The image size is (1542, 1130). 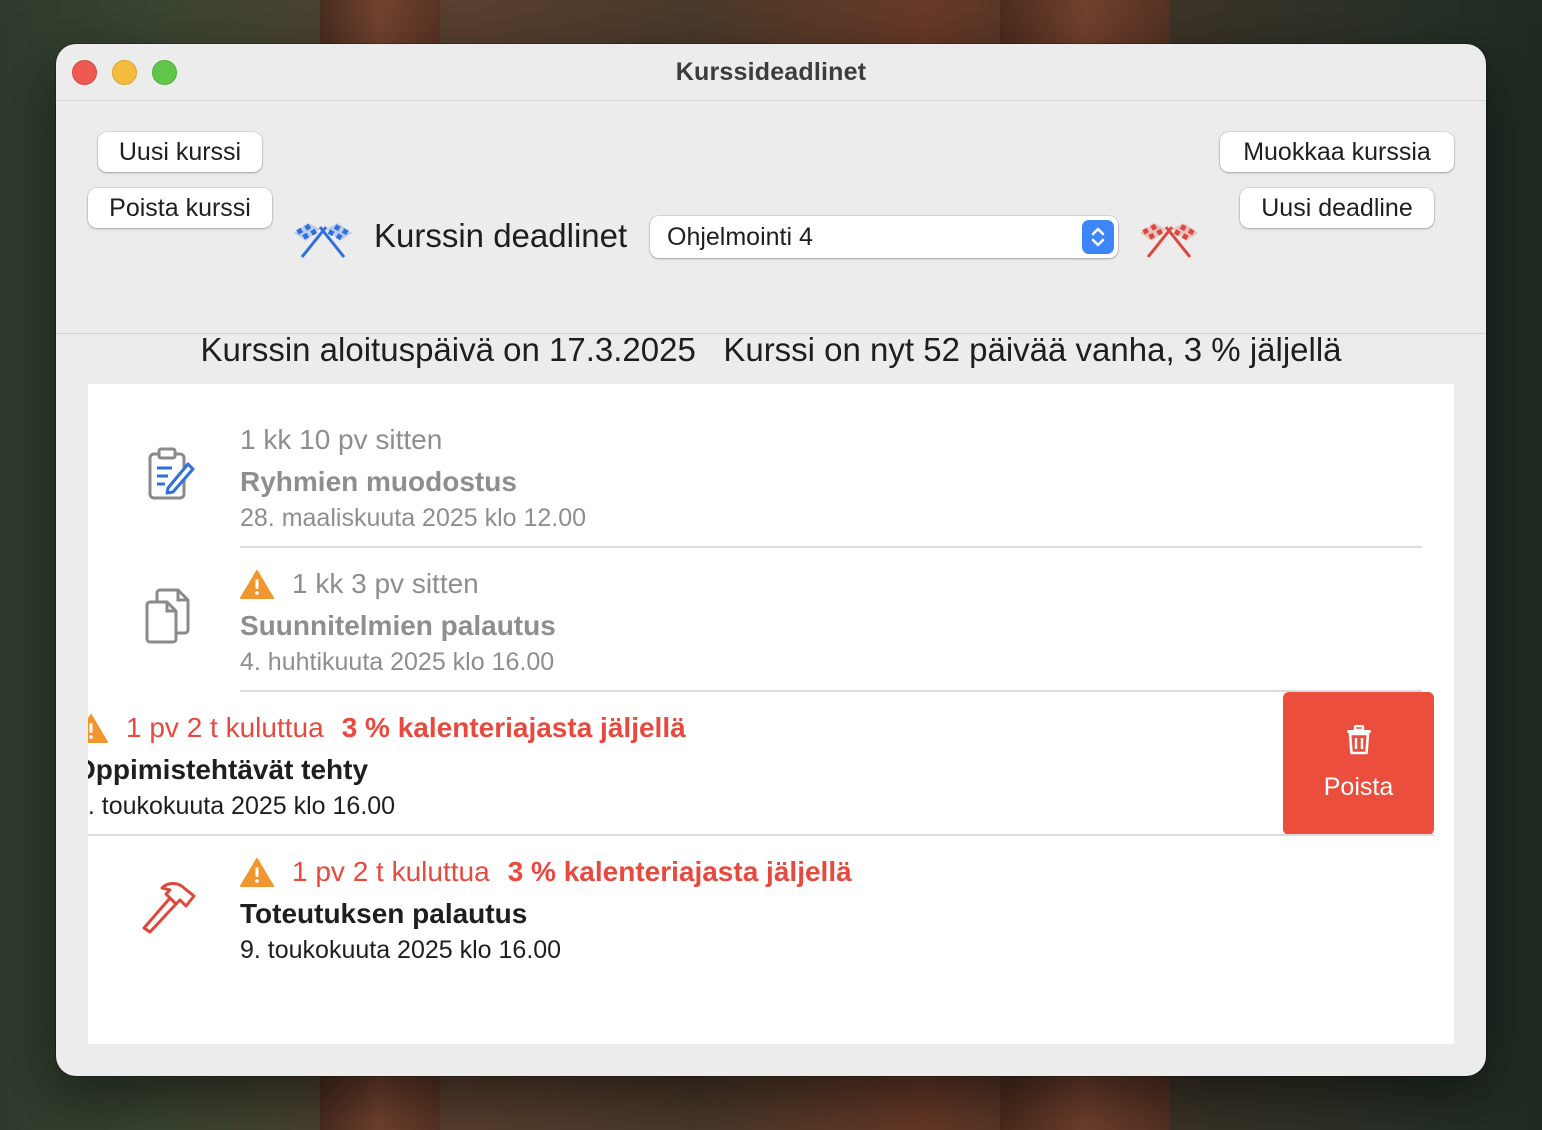 What do you see at coordinates (385, 583) in the screenshot?
I see `relative-time-text: 1 kk 3 pv sitten` at bounding box center [385, 583].